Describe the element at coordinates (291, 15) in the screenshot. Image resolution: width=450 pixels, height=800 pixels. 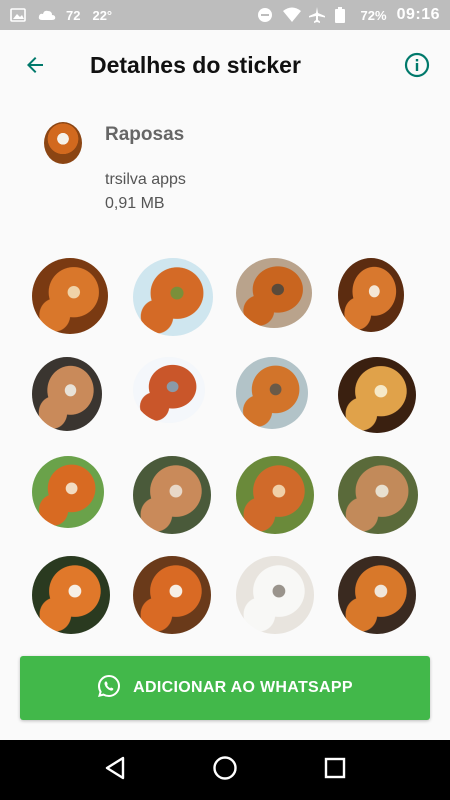
I see `wifi-icon` at that location.